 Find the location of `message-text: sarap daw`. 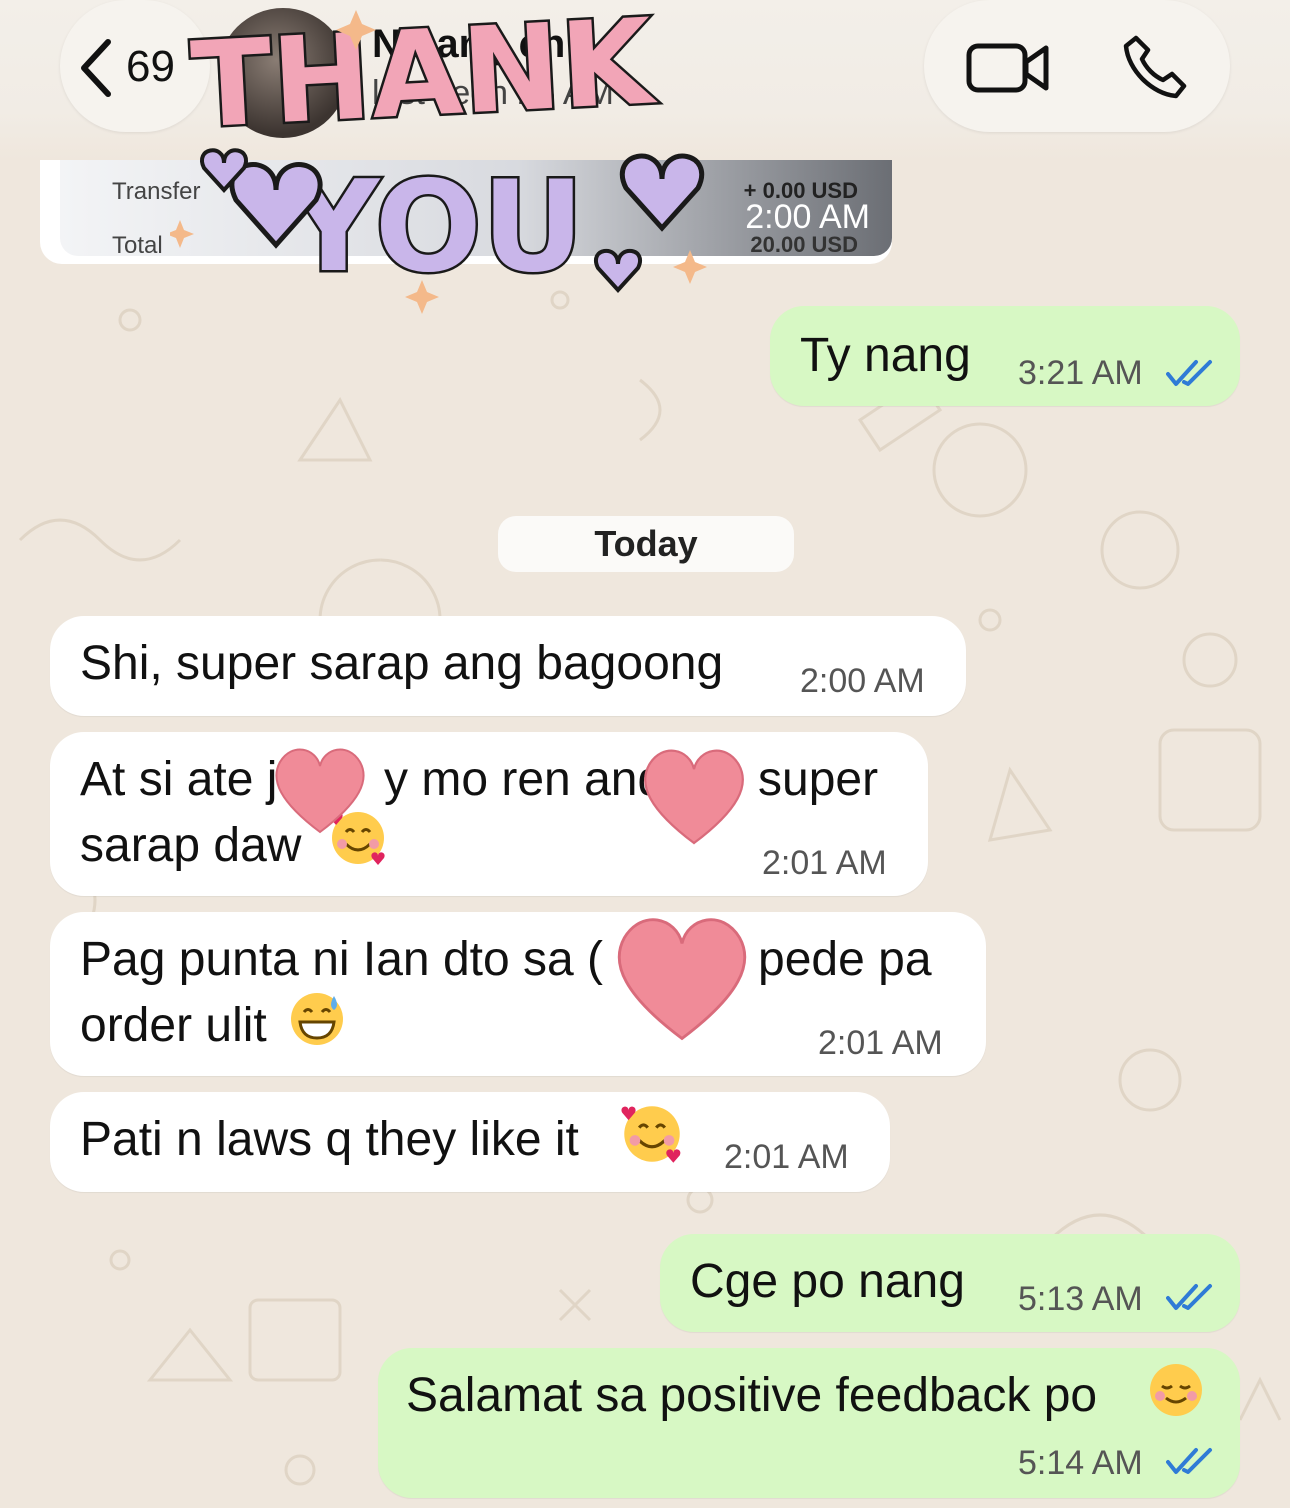

message-text: sarap daw is located at coordinates (191, 845).